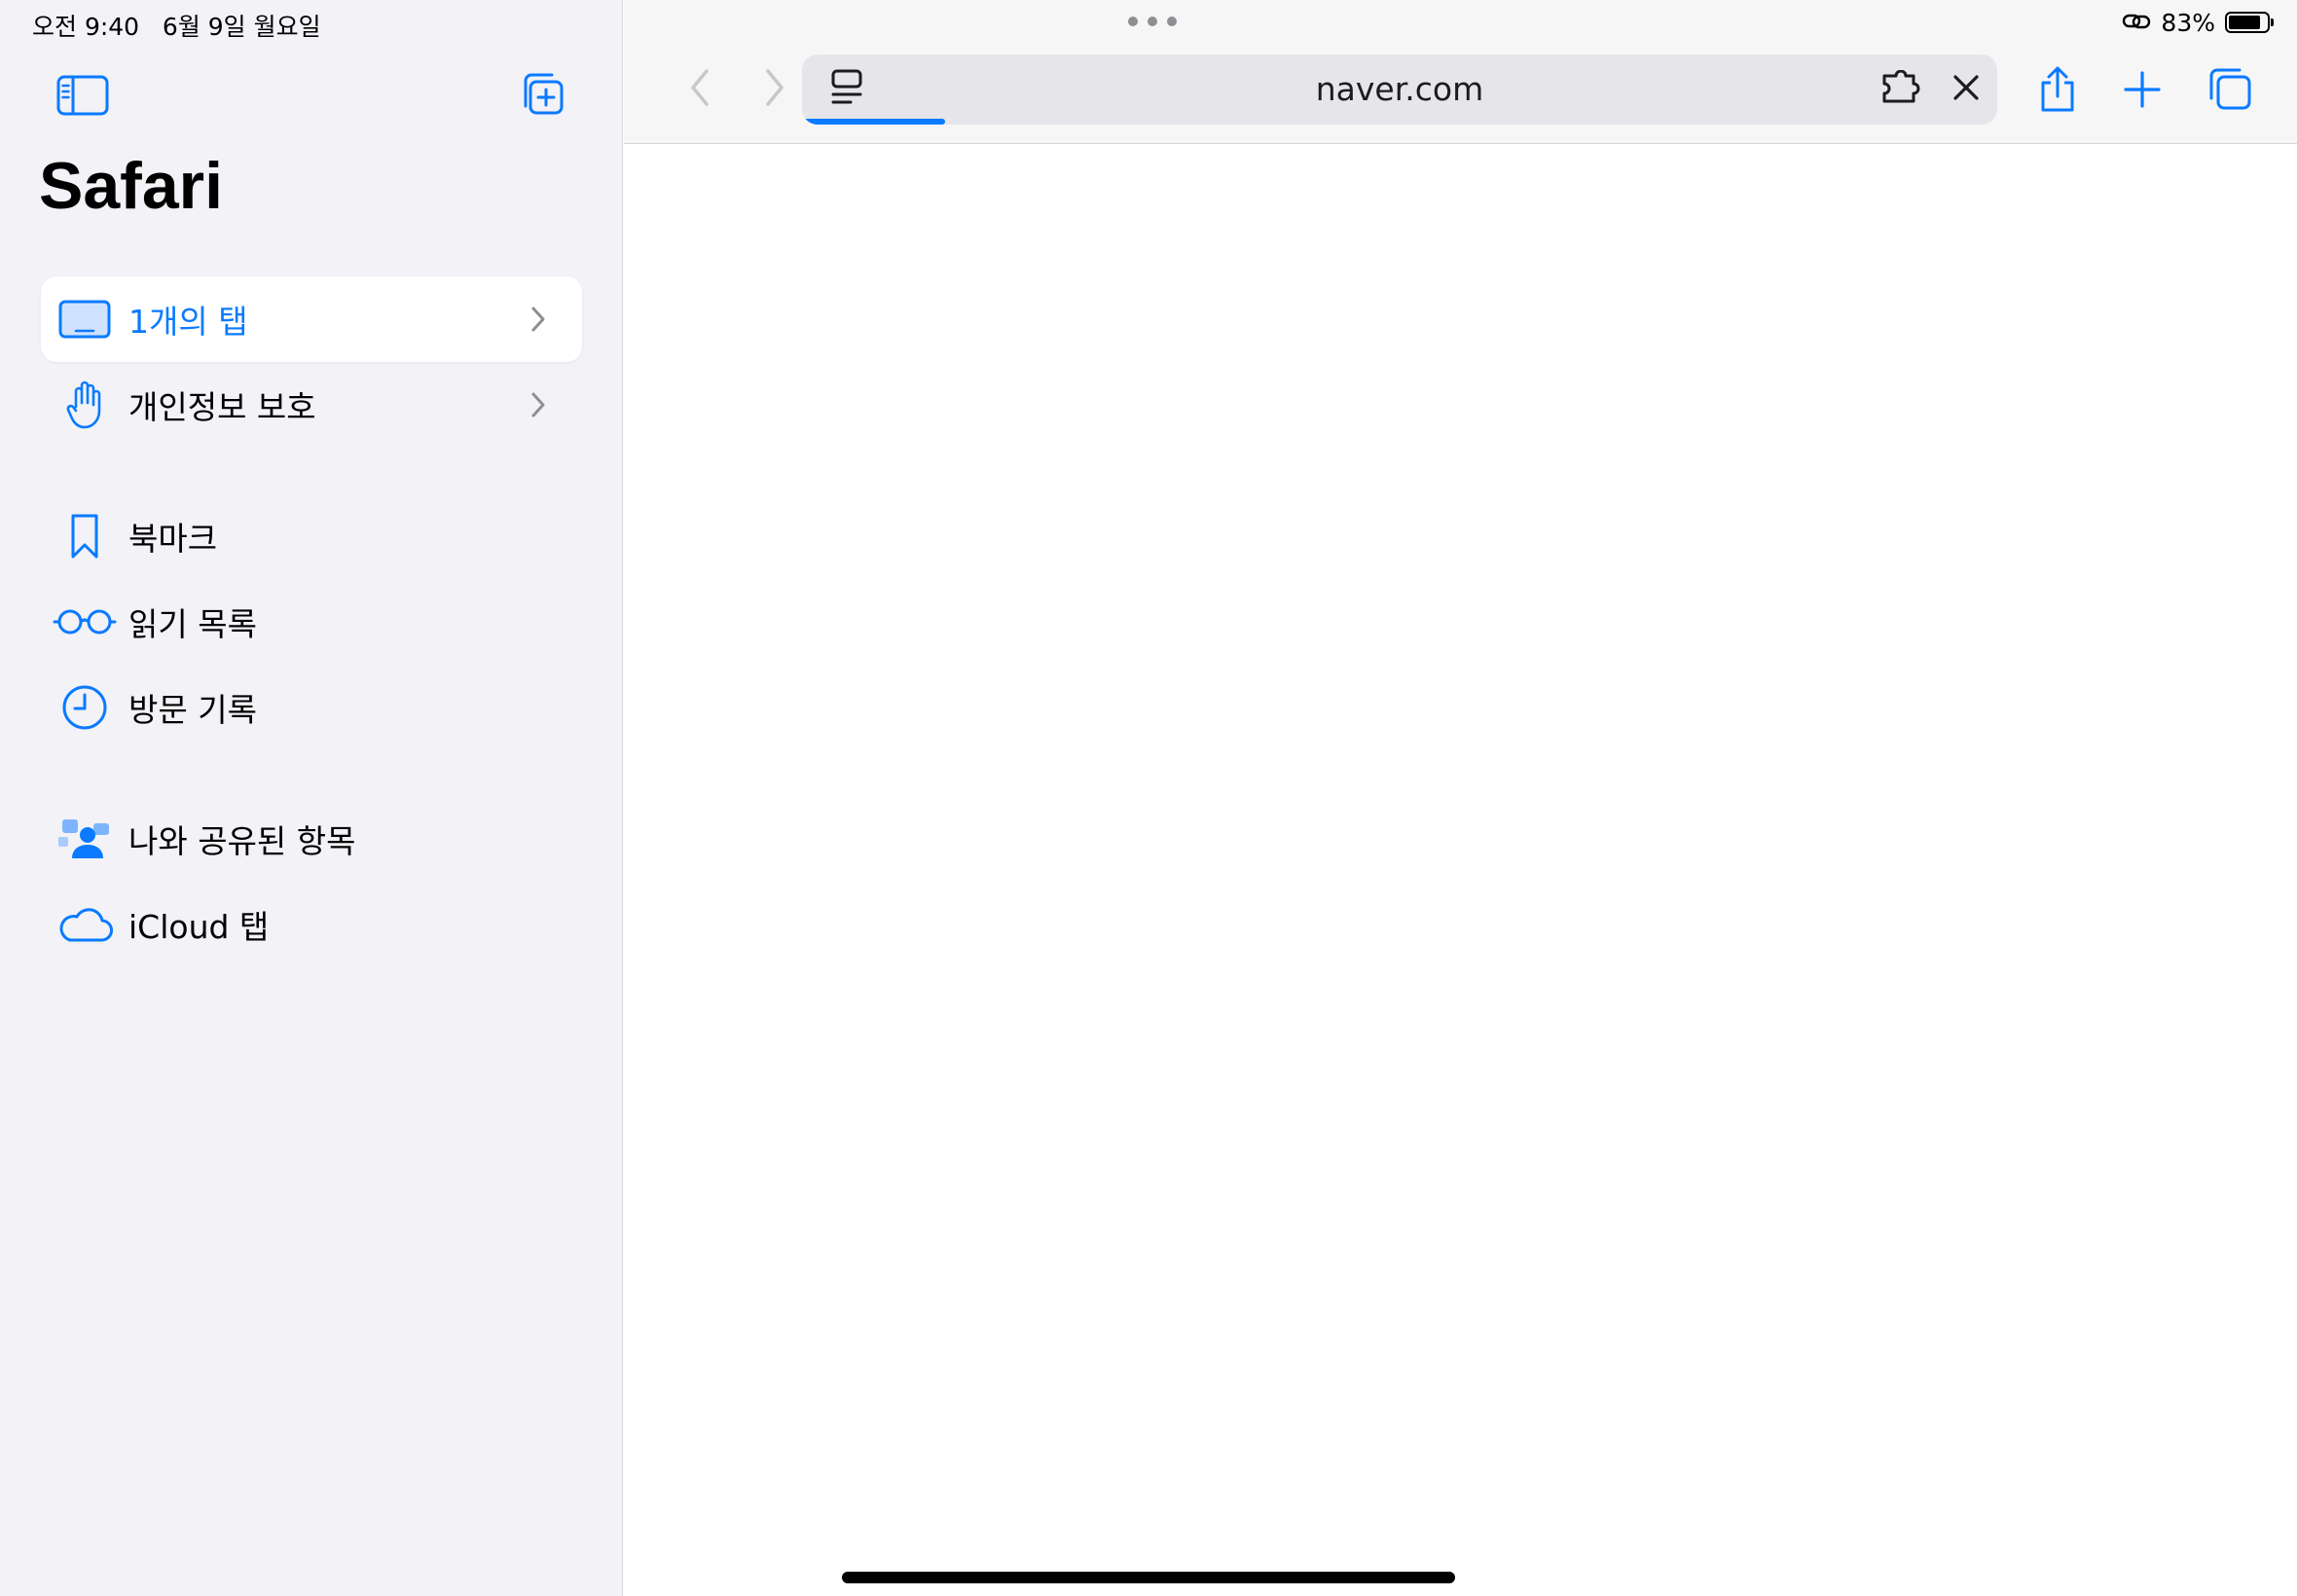 The image size is (2297, 1596). Describe the element at coordinates (131, 186) in the screenshot. I see `sidebar-title: Safari` at that location.